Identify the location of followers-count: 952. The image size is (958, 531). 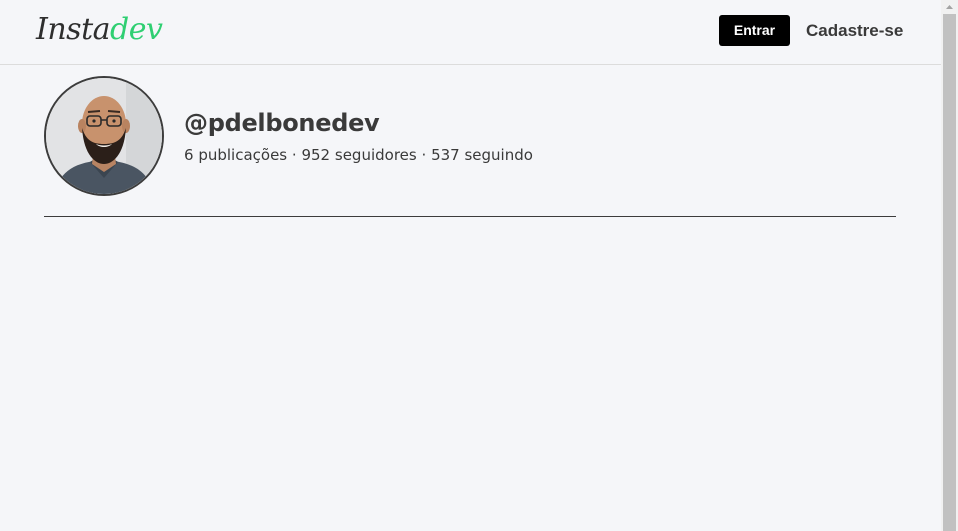
(316, 155).